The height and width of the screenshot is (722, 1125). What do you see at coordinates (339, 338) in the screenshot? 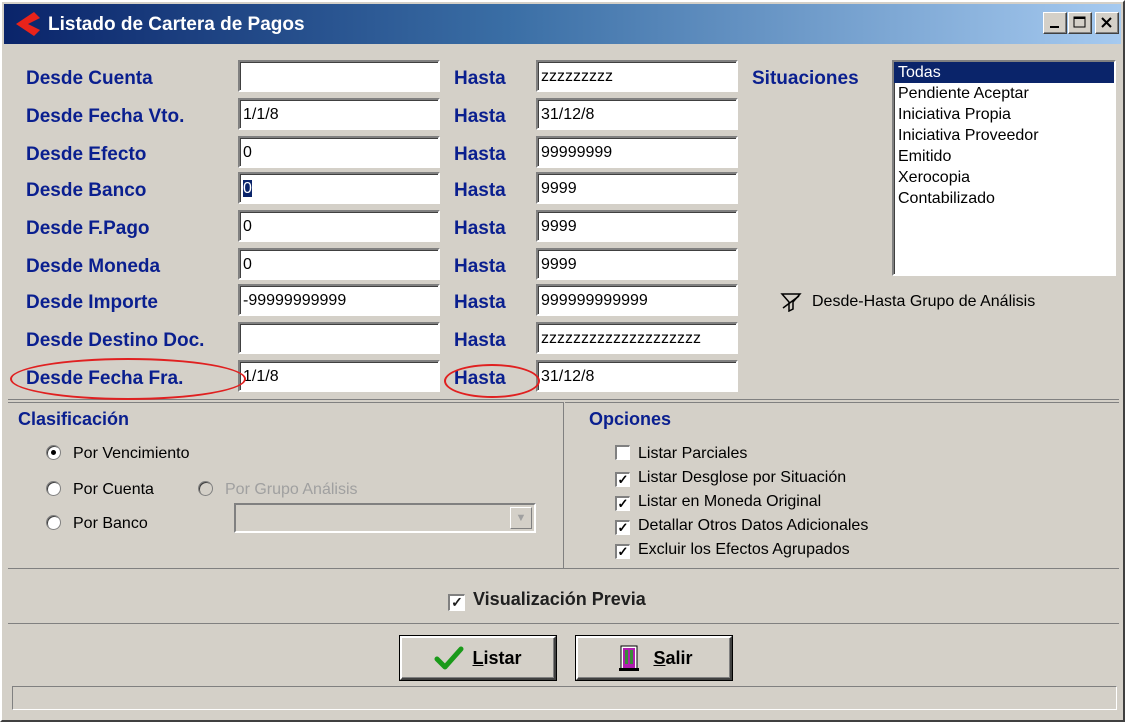
I see `desde-destino-doc-input` at bounding box center [339, 338].